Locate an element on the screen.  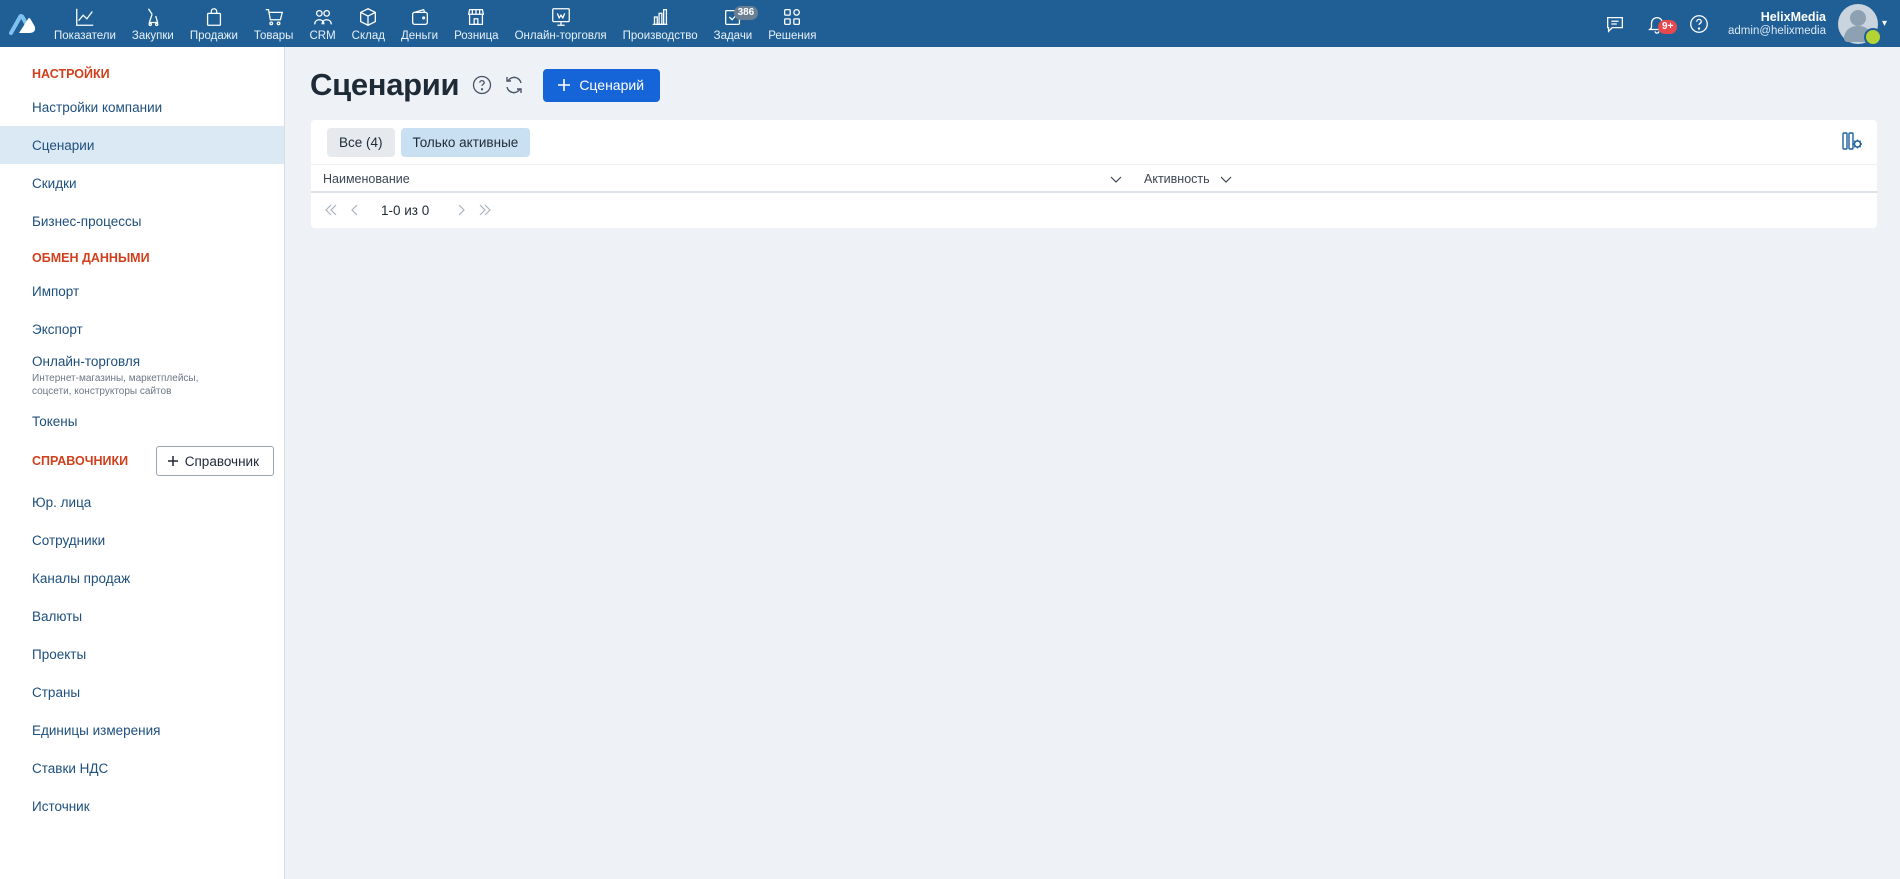
nav-online-torgovlya: Онлайн-торговля is located at coordinates (561, 23).